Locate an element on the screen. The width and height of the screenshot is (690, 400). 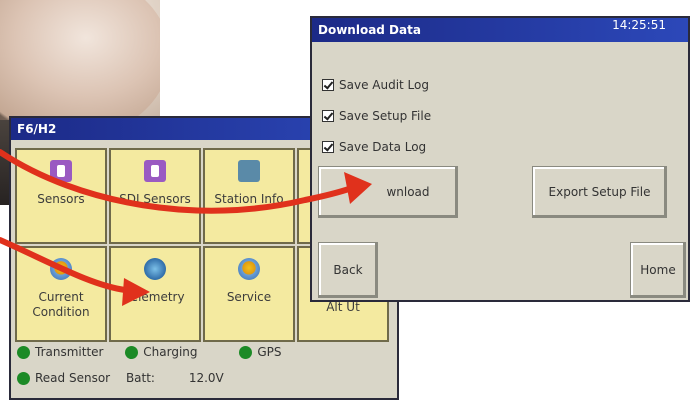
export-button-label: Export Setup File is located at coordinates (599, 192).